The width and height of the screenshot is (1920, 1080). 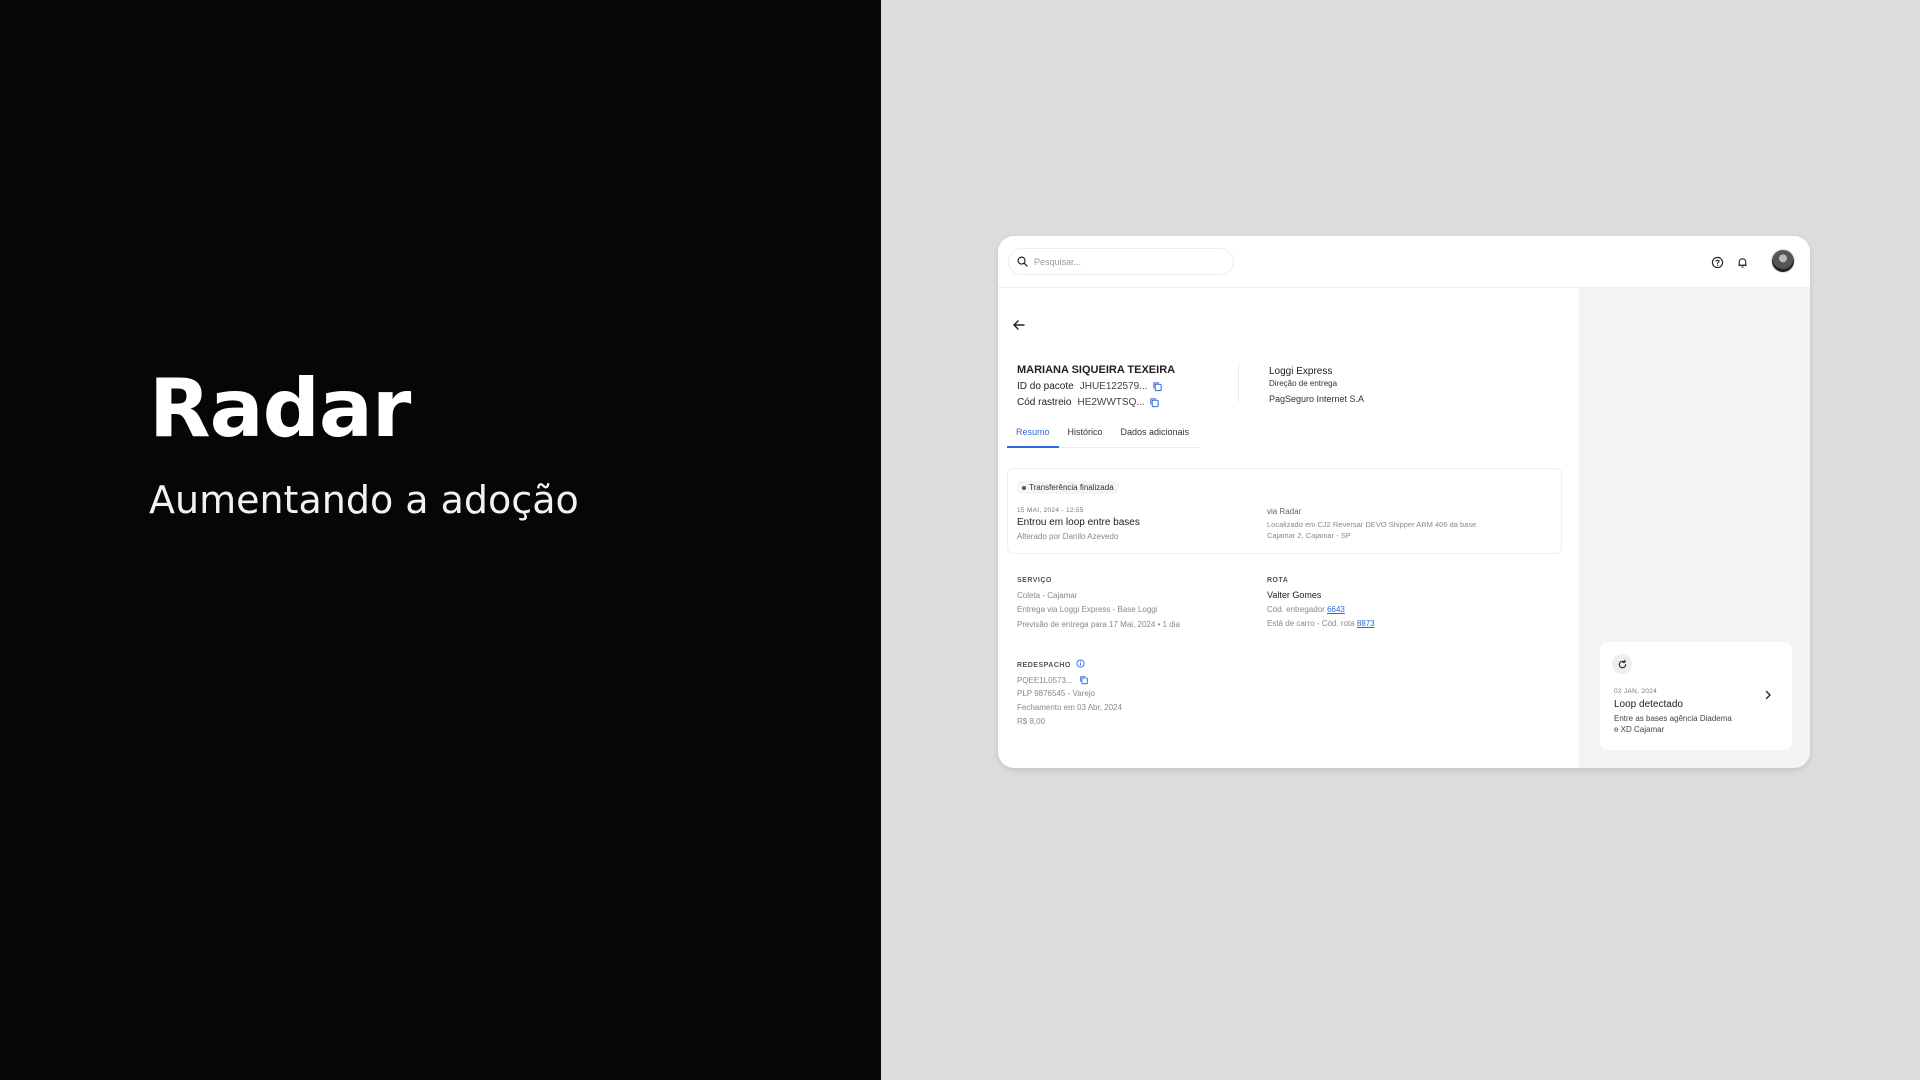 What do you see at coordinates (1033, 436) in the screenshot?
I see `tab-resumo: Resumo` at bounding box center [1033, 436].